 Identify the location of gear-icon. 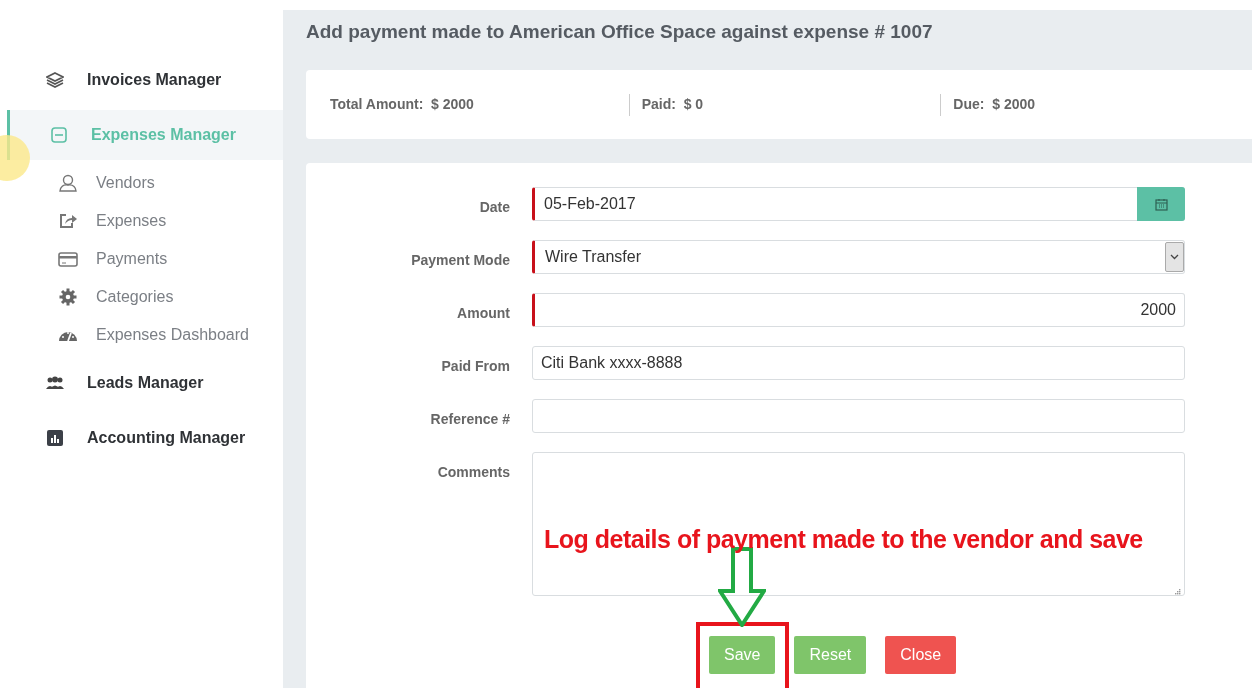
(68, 297).